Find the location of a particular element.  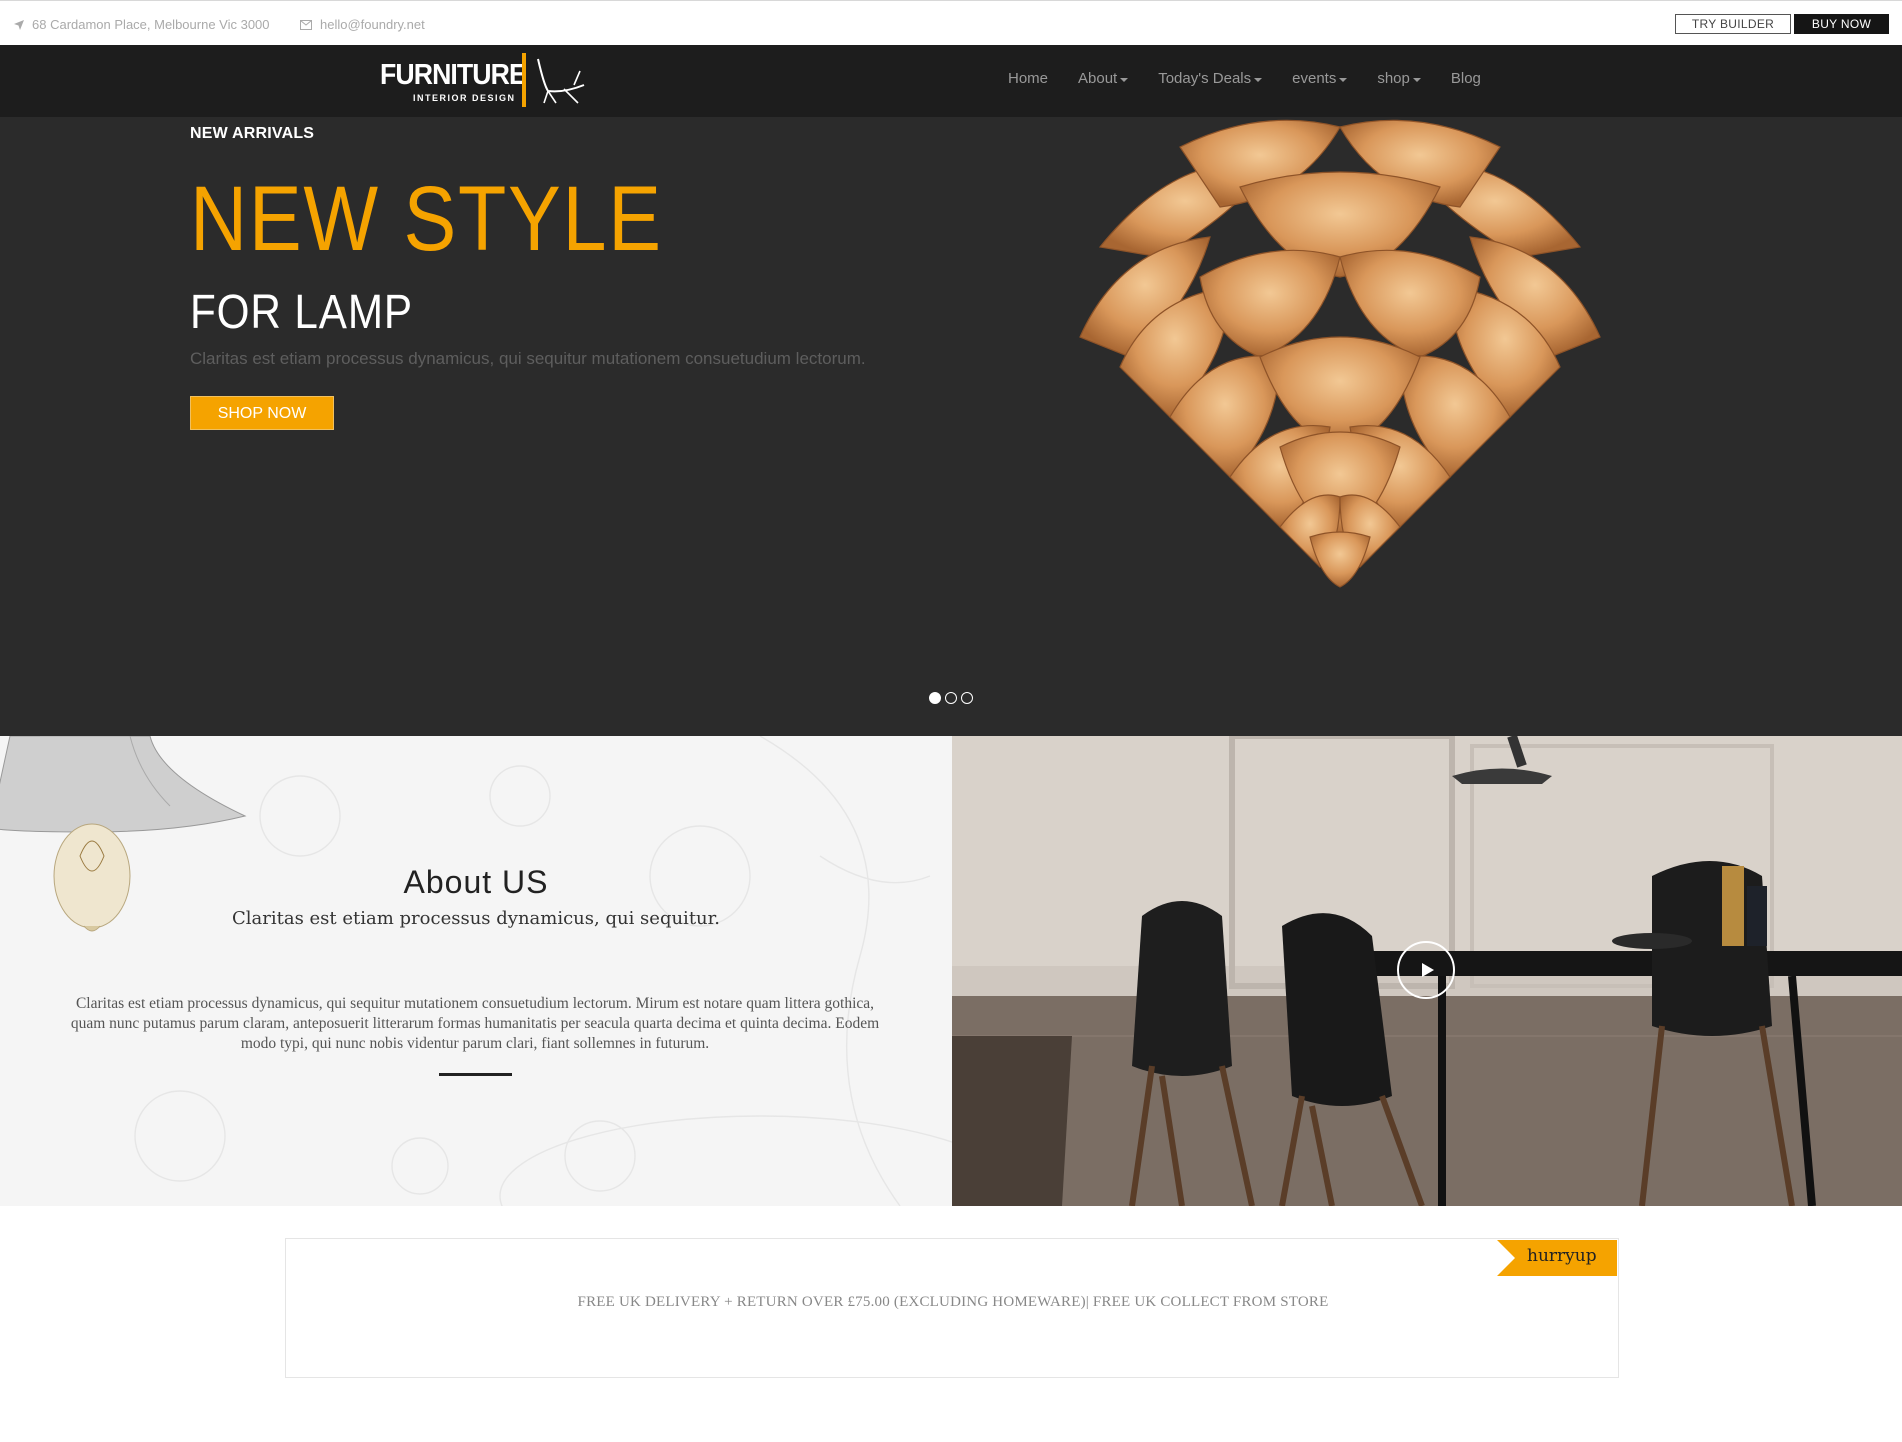

logo: FURNITURE INTERIOR DESIGN is located at coordinates (485, 81).